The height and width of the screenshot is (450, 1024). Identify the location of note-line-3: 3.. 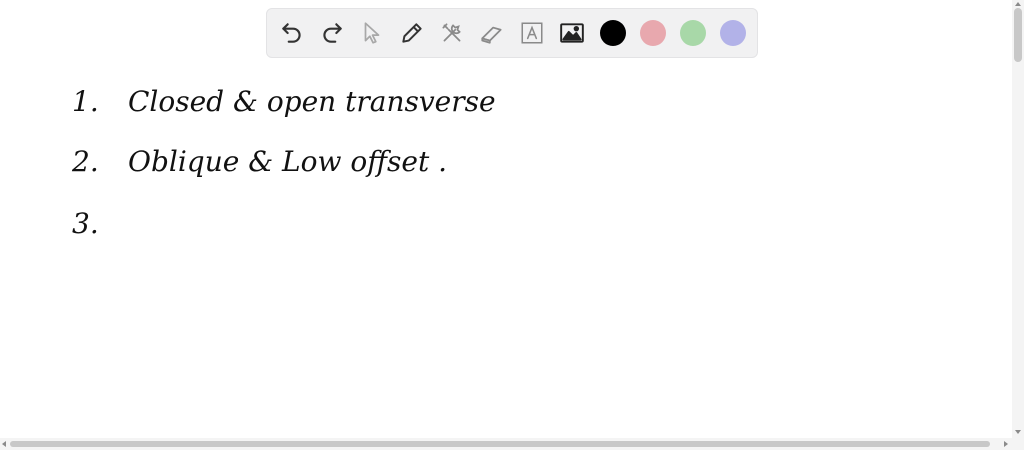
(100, 224).